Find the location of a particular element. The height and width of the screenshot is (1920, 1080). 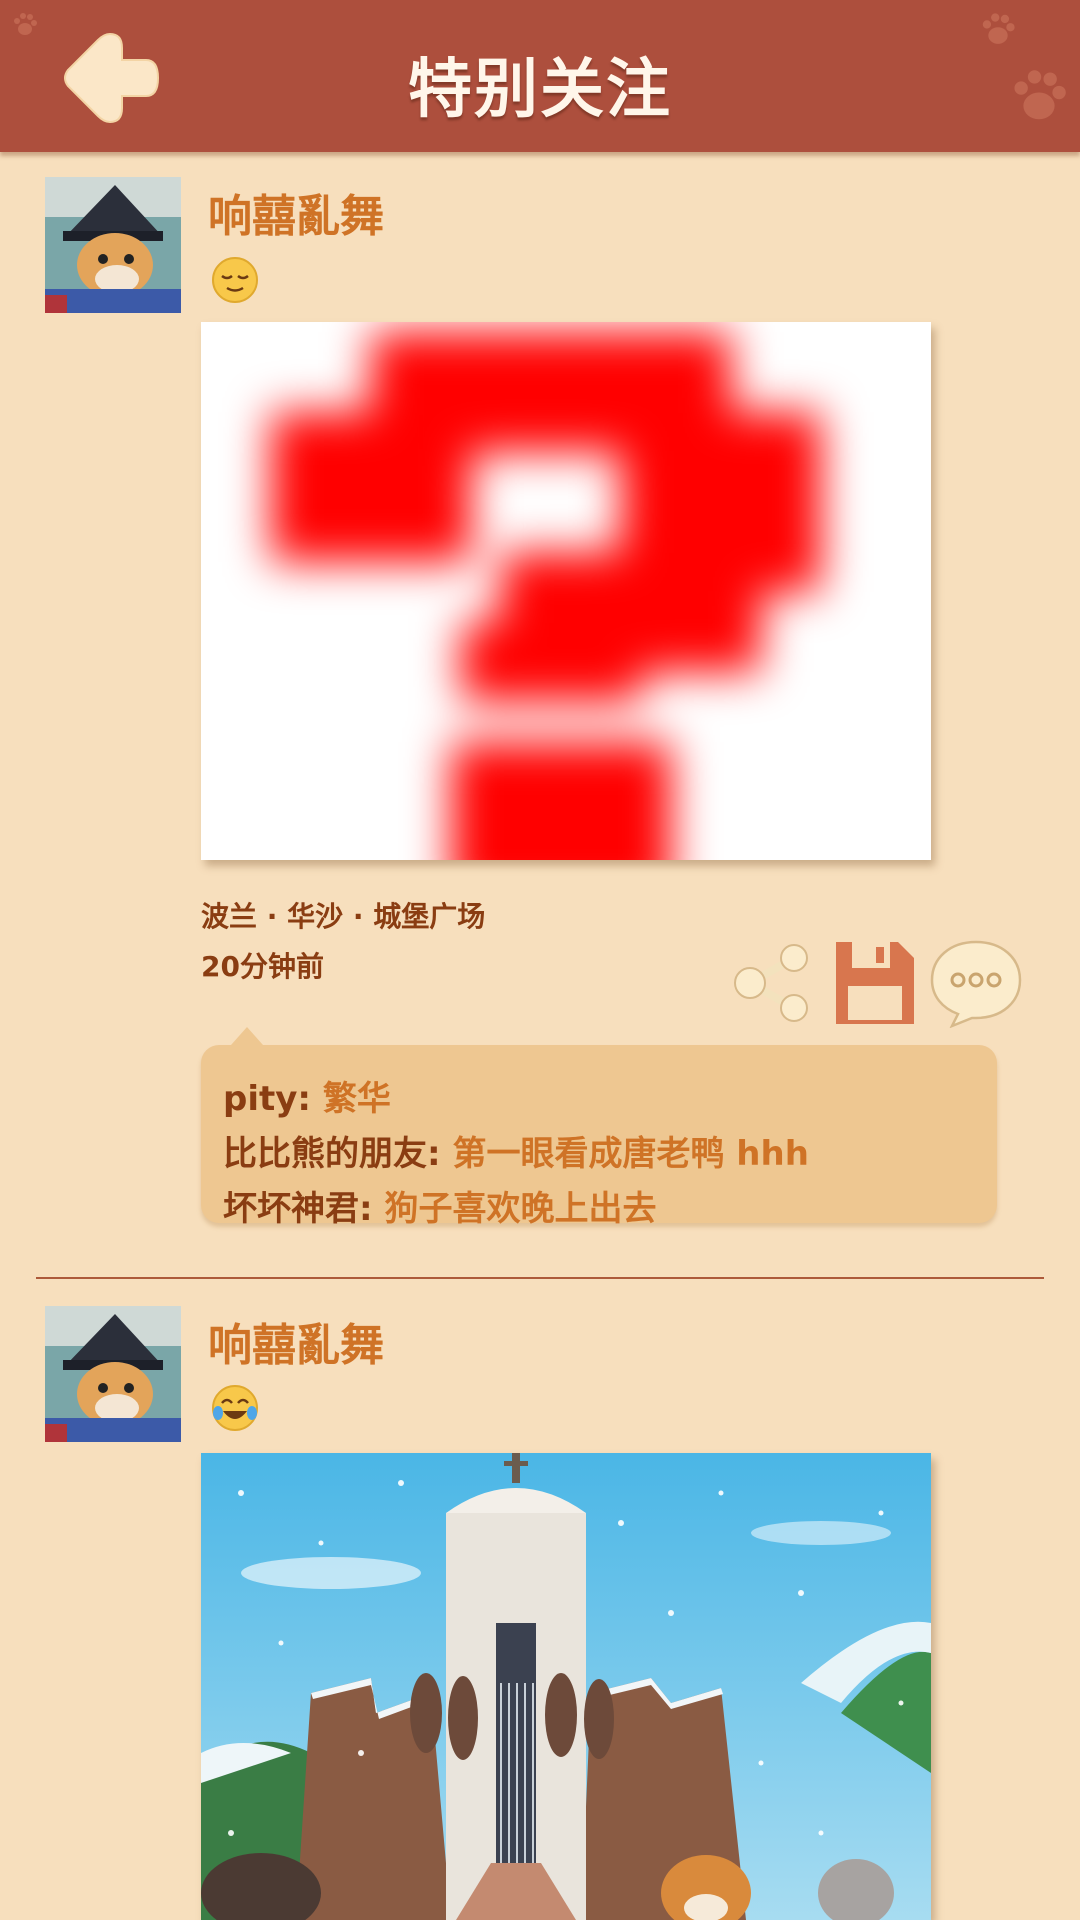

comment-author: 坏坏神君: is located at coordinates (298, 1209).